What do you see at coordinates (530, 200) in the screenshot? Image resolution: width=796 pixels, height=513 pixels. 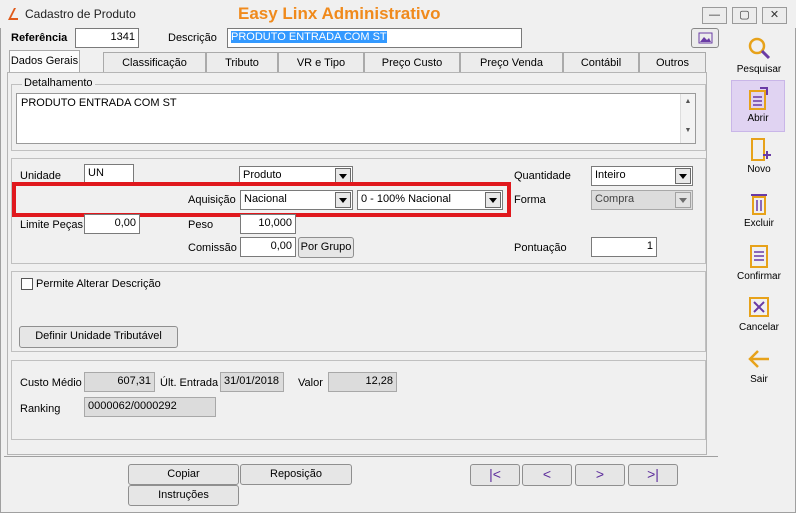 I see `forma-label: Forma` at bounding box center [530, 200].